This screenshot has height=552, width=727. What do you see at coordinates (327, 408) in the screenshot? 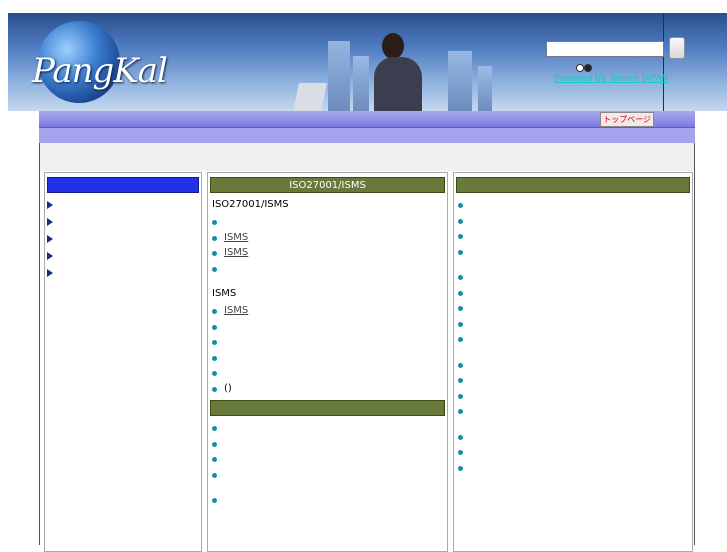
I see `second-heading` at bounding box center [327, 408].